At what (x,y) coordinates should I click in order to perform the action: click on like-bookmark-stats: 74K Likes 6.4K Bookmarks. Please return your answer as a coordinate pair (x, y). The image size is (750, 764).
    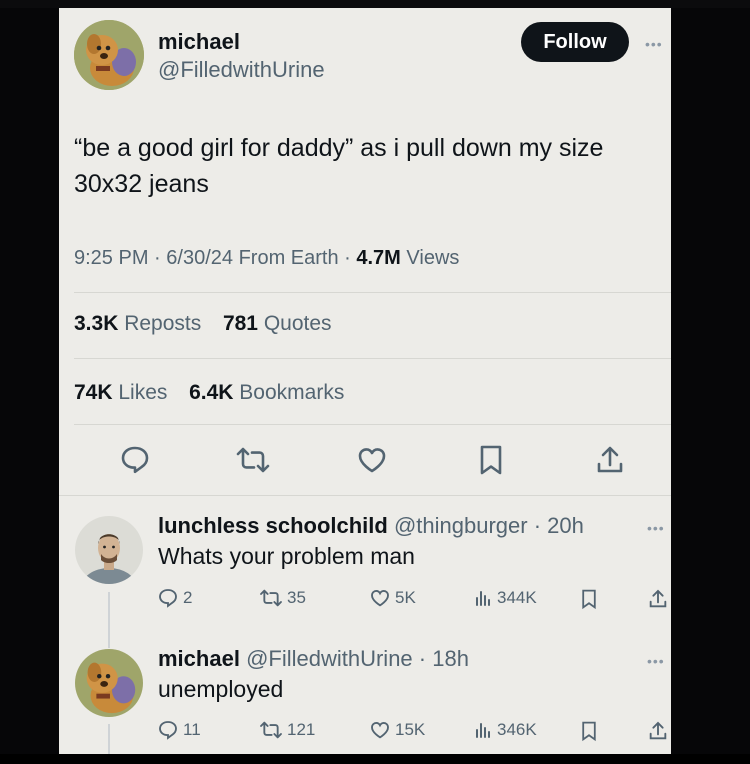
    Looking at the image, I should click on (209, 393).